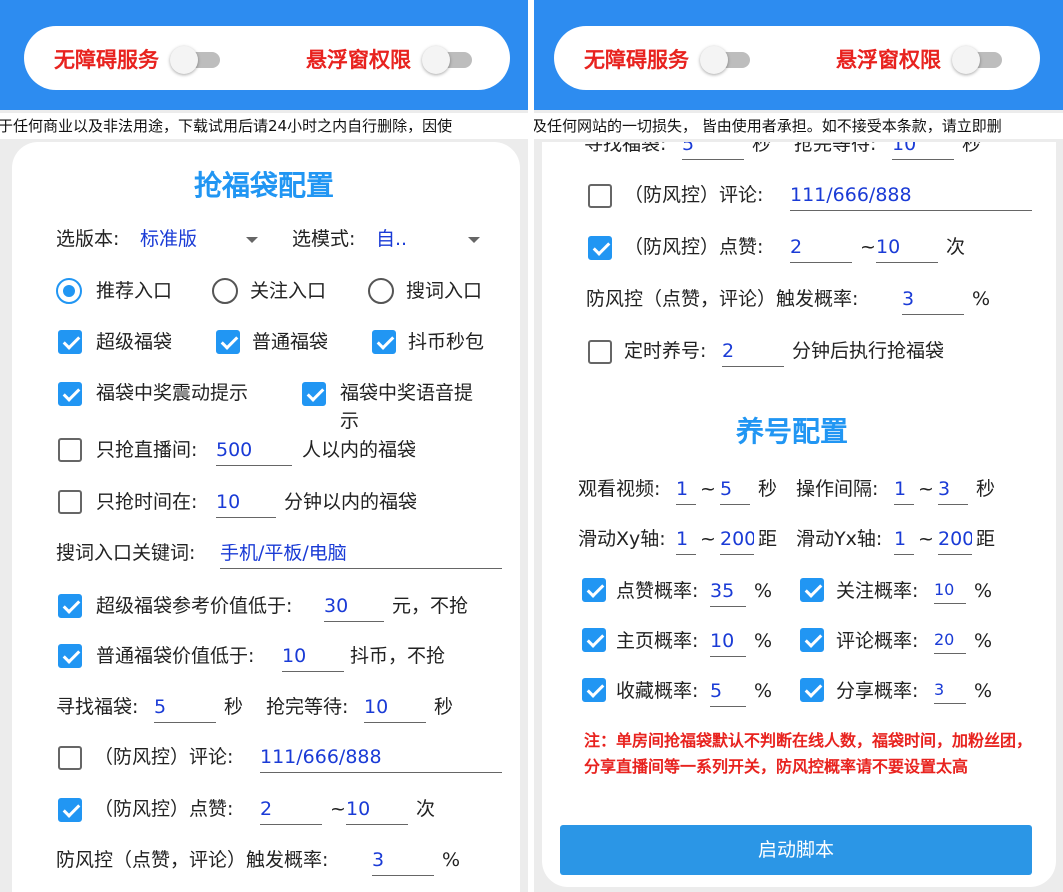 The height and width of the screenshot is (892, 1063). I want to click on checkbox-fav-prob, so click(594, 690).